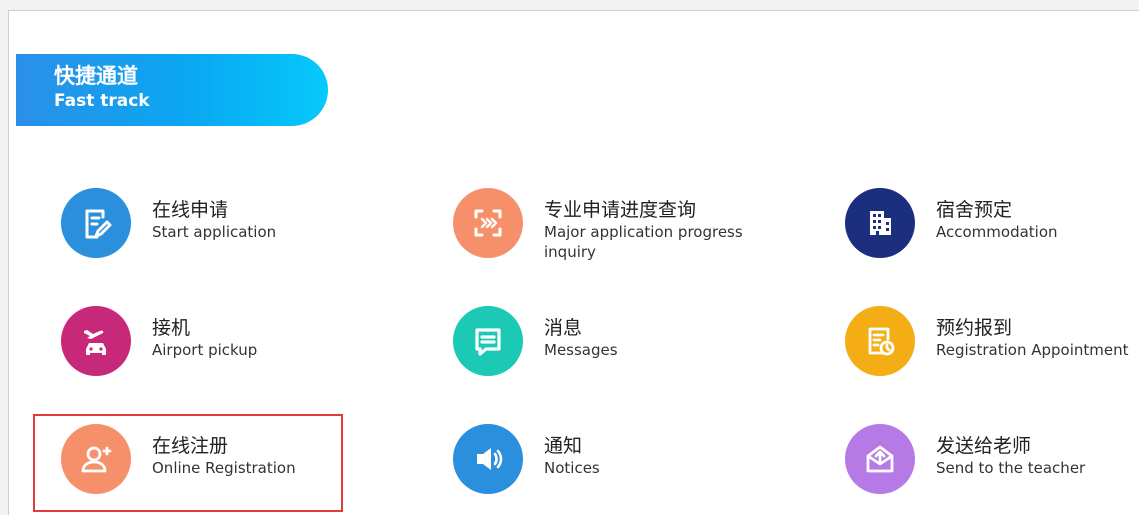 The height and width of the screenshot is (515, 1139). What do you see at coordinates (205, 350) in the screenshot?
I see `item-label-en: Airport pickup` at bounding box center [205, 350].